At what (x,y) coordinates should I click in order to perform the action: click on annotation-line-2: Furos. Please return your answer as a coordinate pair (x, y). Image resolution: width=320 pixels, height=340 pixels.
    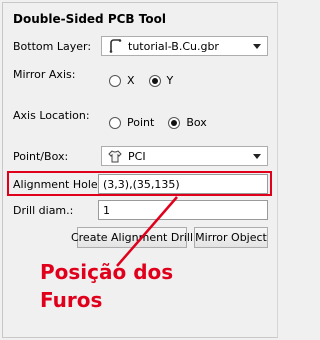
    Looking at the image, I should click on (71, 300).